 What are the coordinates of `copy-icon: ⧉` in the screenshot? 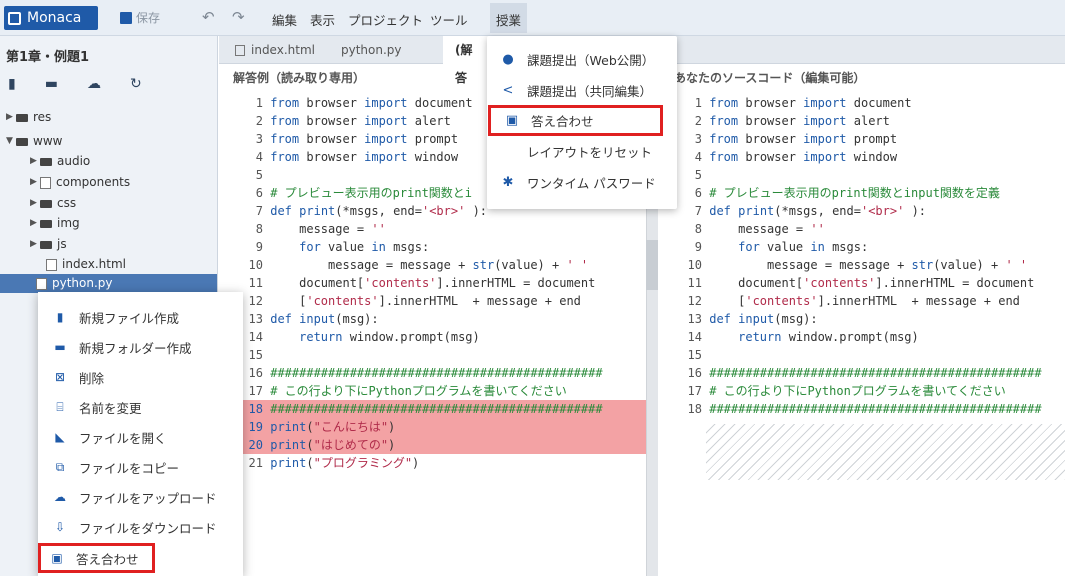 It's located at (60, 466).